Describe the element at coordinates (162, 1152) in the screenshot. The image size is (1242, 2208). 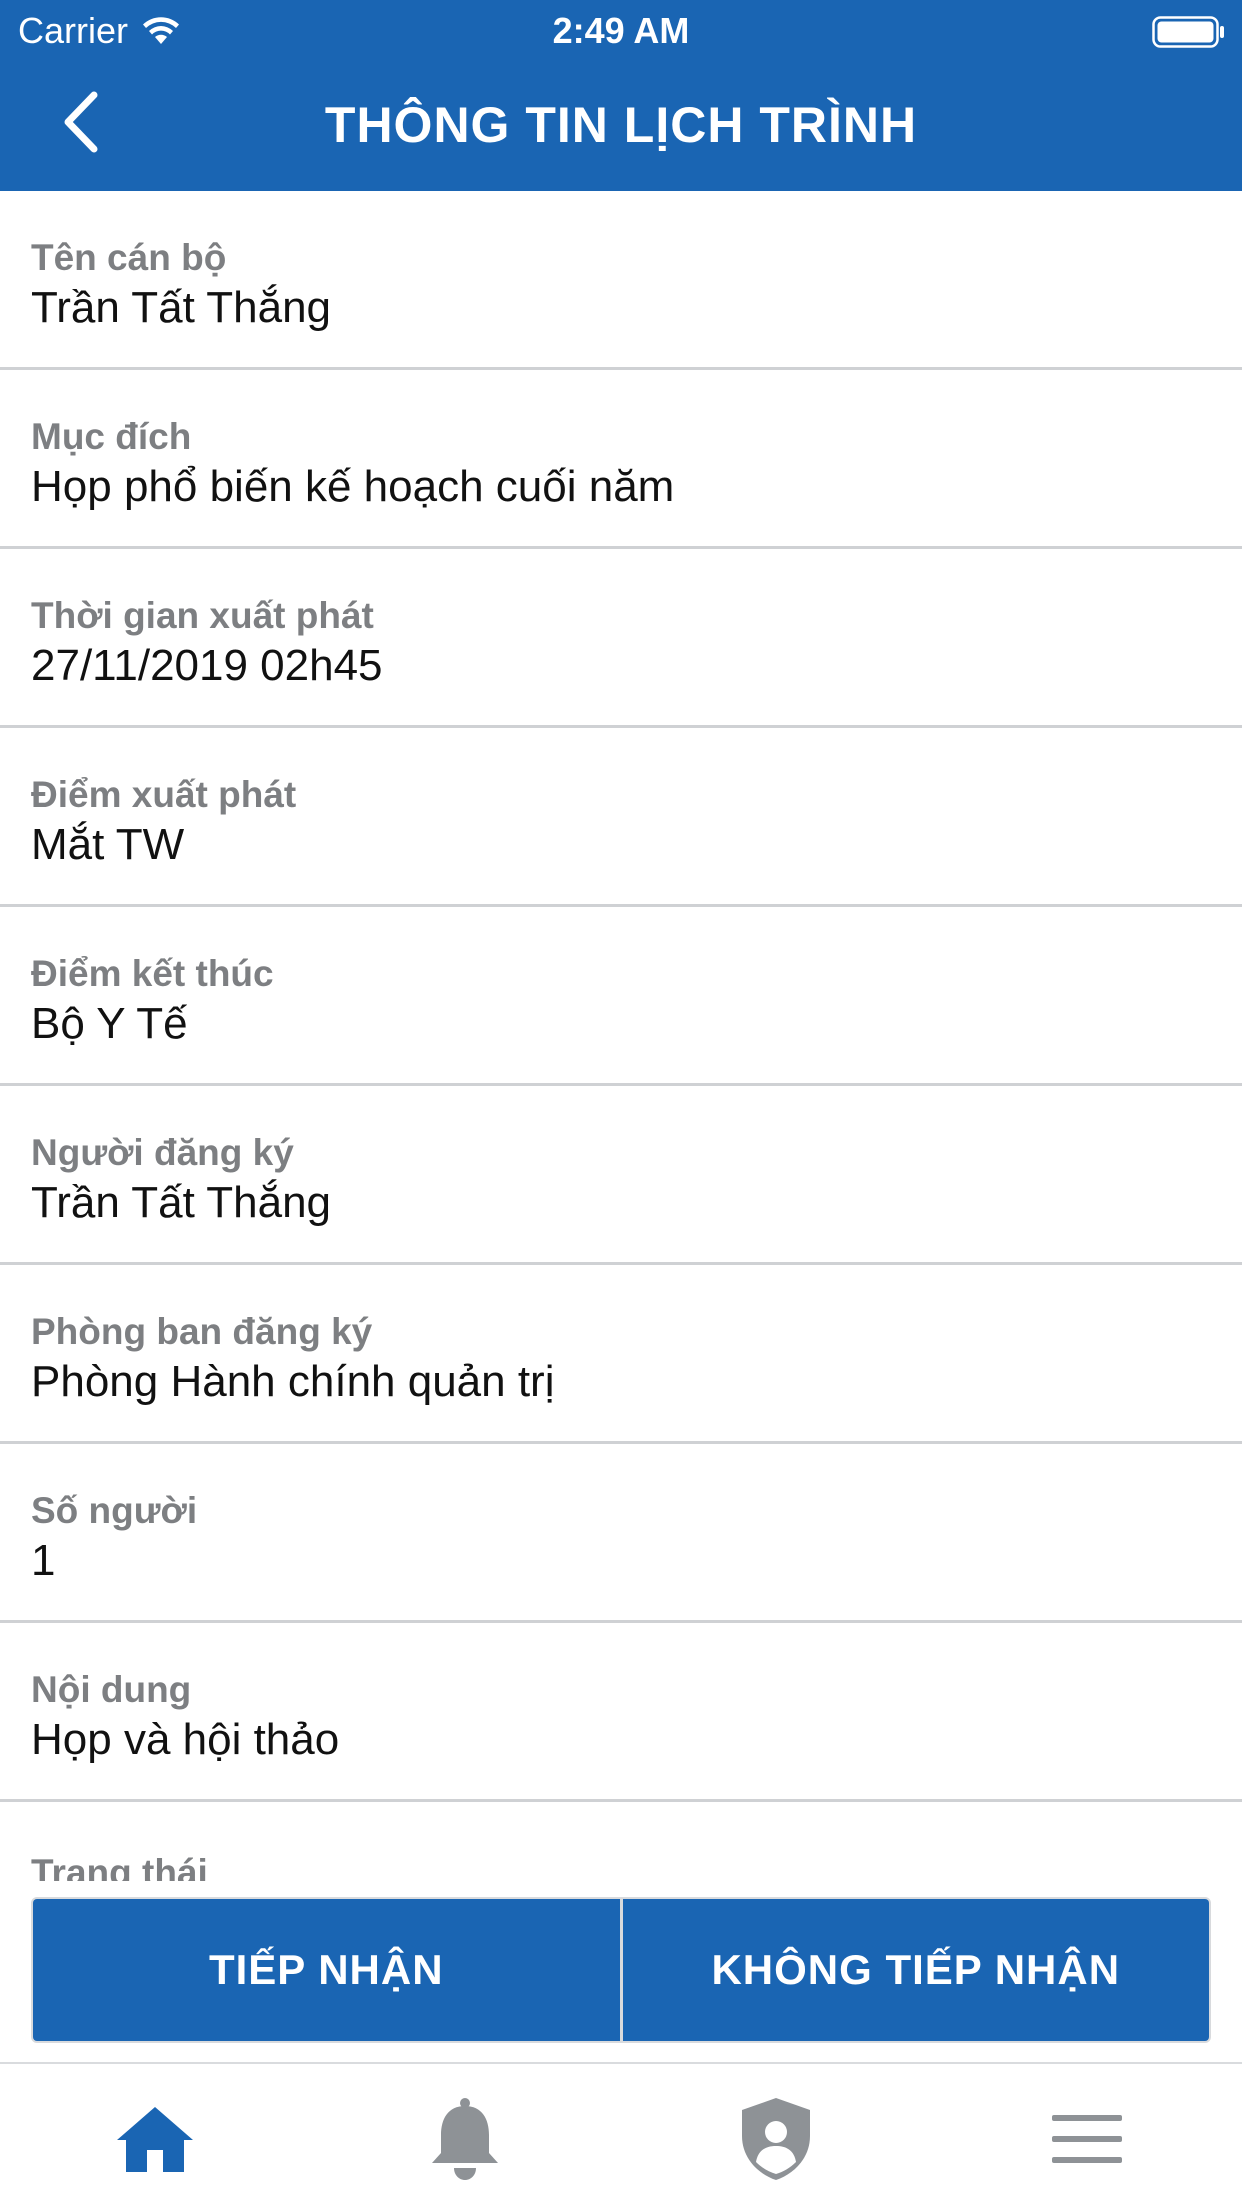
I see `field-label: Người đăng ký` at that location.